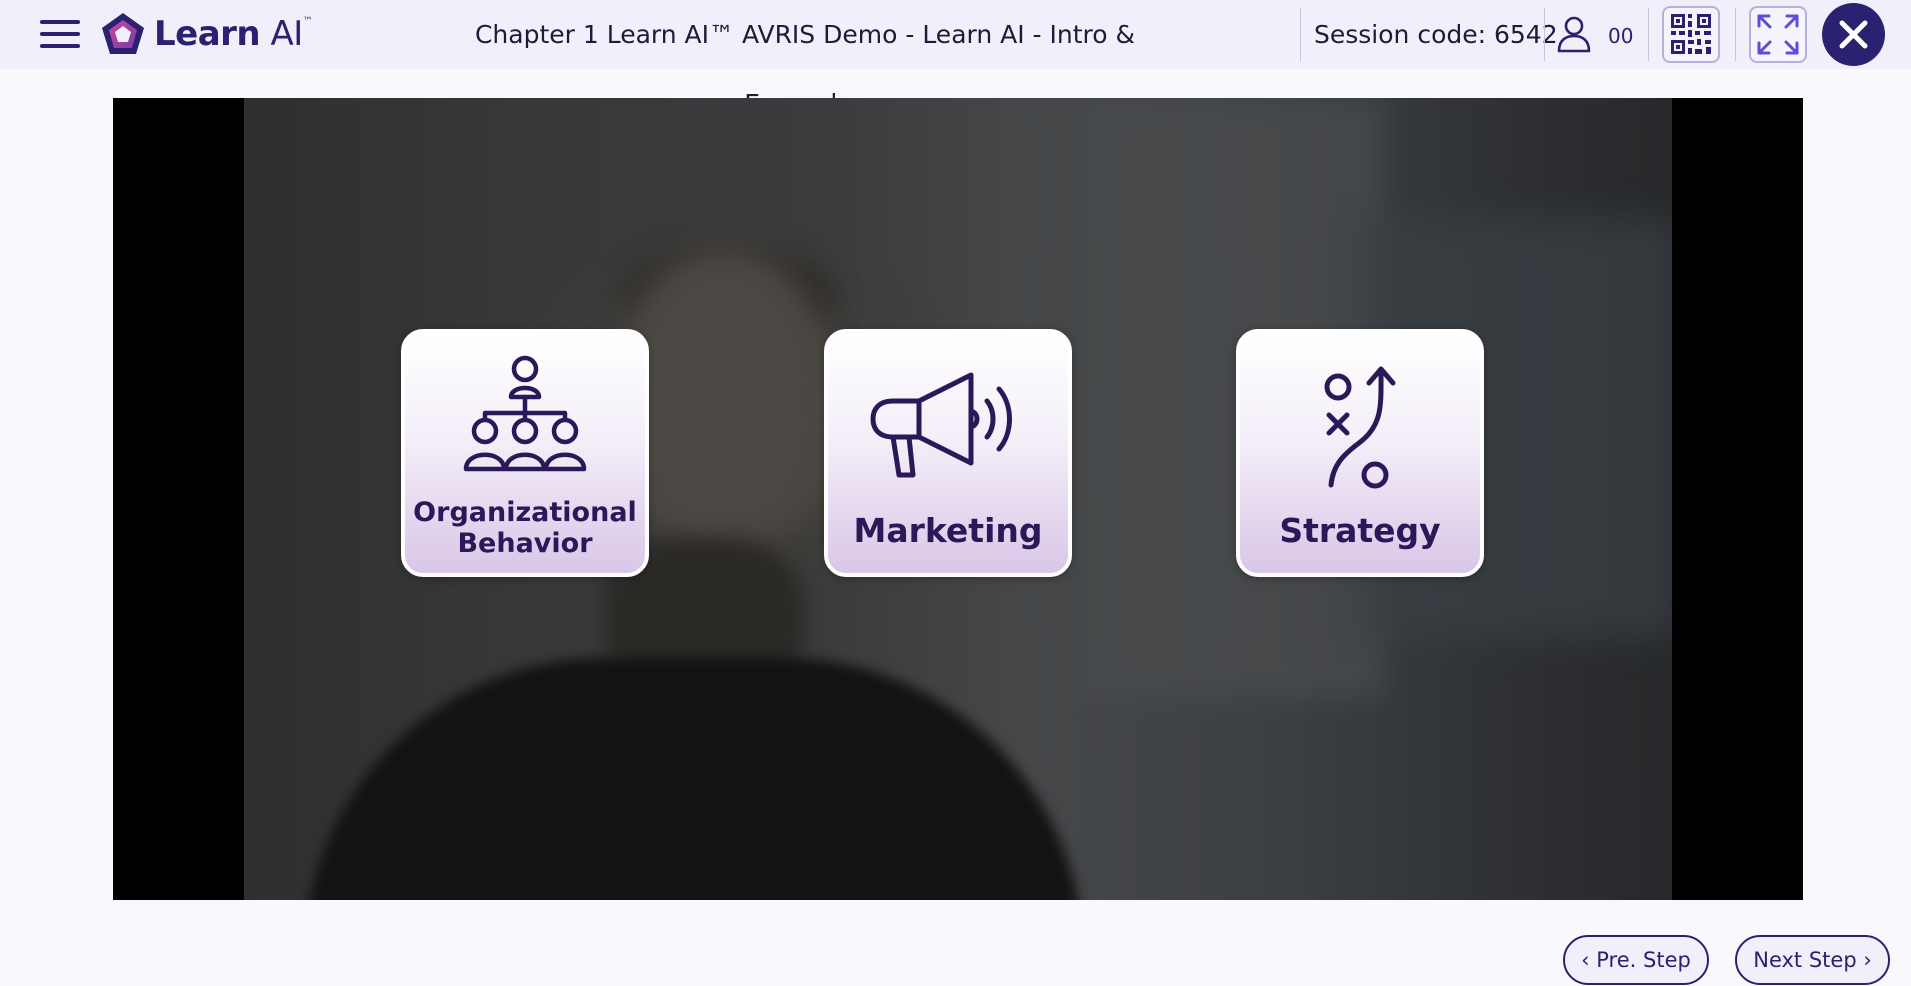 The width and height of the screenshot is (1911, 986). Describe the element at coordinates (1621, 36) in the screenshot. I see `user-count: 00` at that location.